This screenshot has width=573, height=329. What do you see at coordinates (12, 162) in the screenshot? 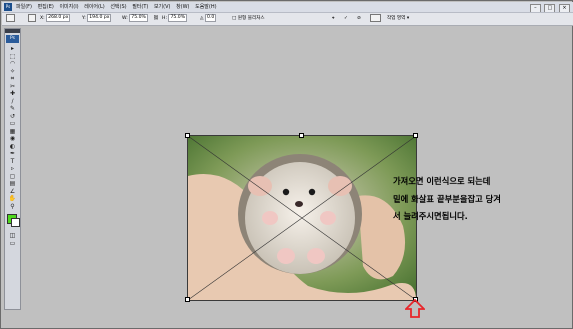
I see `type-tool-icon: T` at bounding box center [12, 162].